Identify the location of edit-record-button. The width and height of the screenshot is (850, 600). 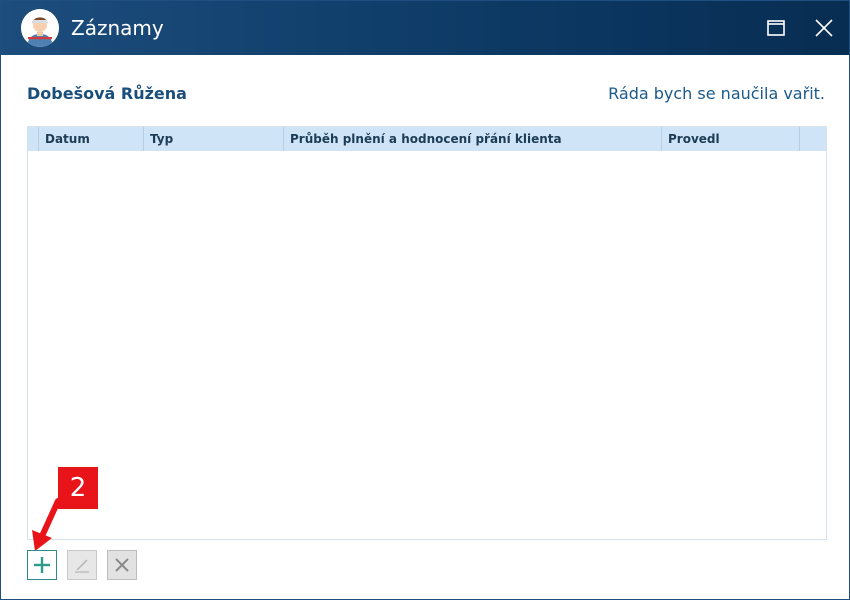
(82, 565).